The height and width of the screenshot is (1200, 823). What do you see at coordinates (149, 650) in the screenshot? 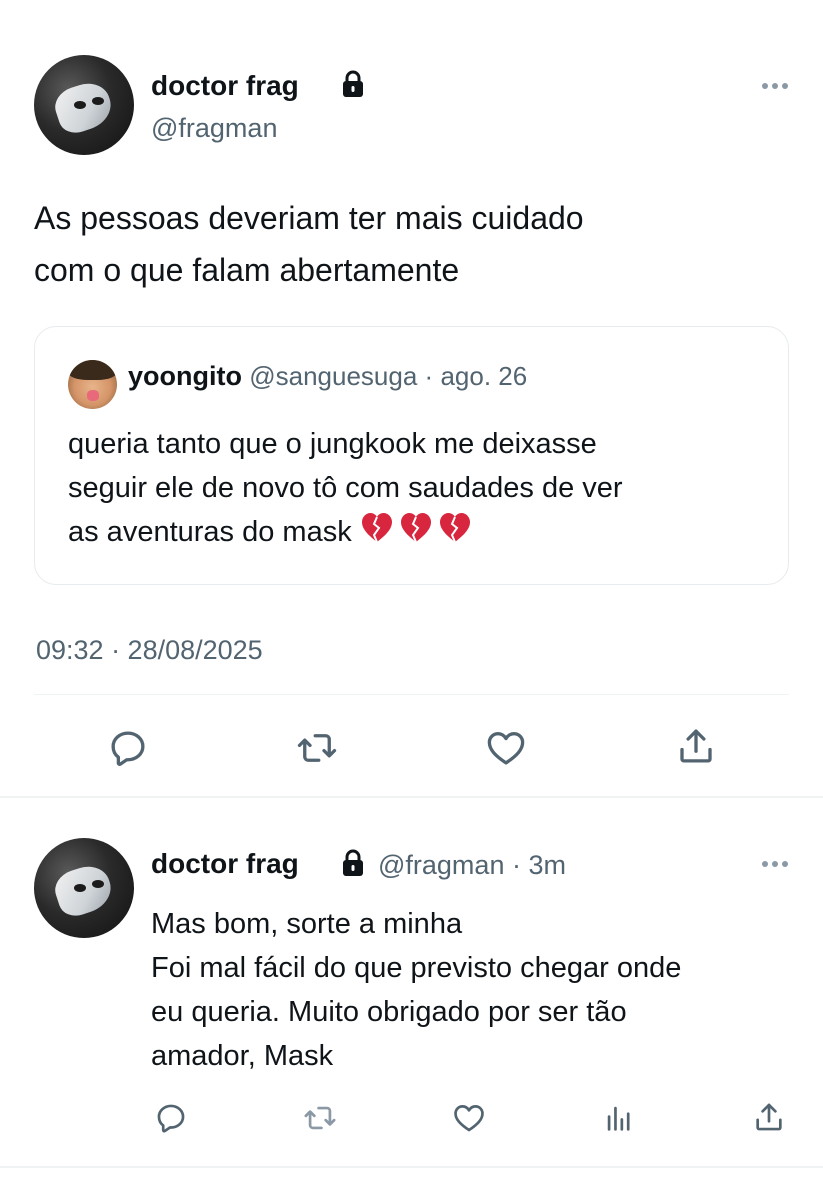
I see `tweet-timestamp: 09:32 · 28/08/2025` at bounding box center [149, 650].